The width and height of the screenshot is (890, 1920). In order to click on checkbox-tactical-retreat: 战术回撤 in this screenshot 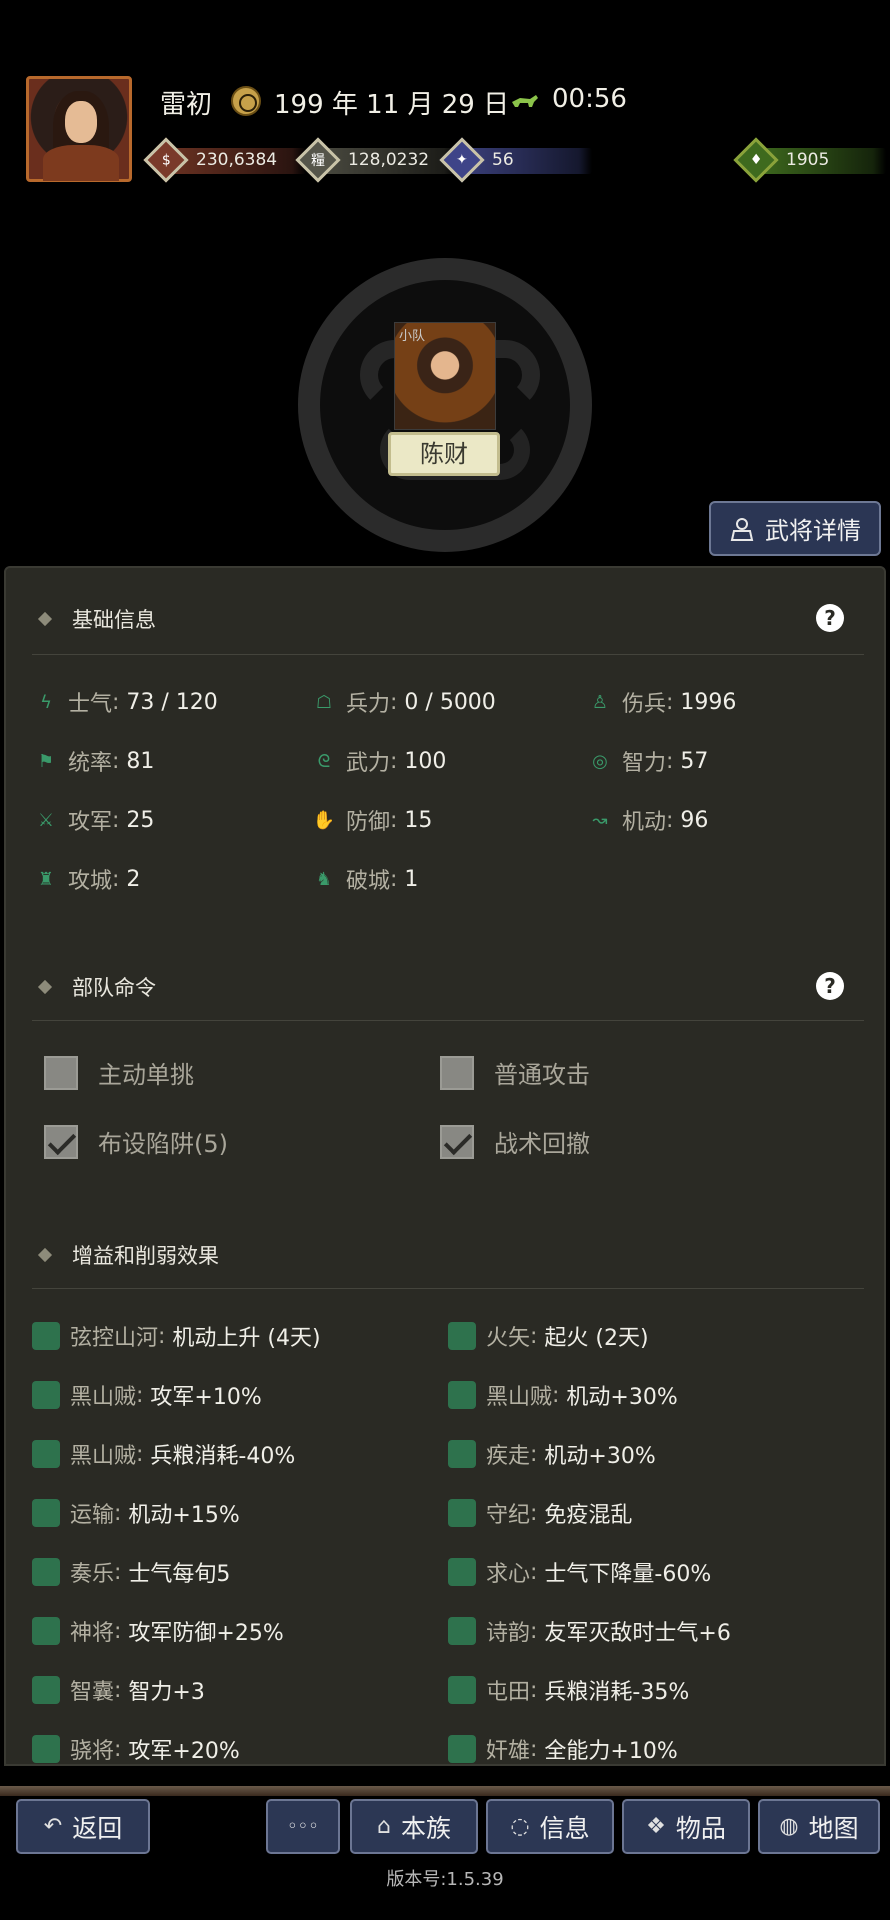, I will do `click(515, 1141)`.